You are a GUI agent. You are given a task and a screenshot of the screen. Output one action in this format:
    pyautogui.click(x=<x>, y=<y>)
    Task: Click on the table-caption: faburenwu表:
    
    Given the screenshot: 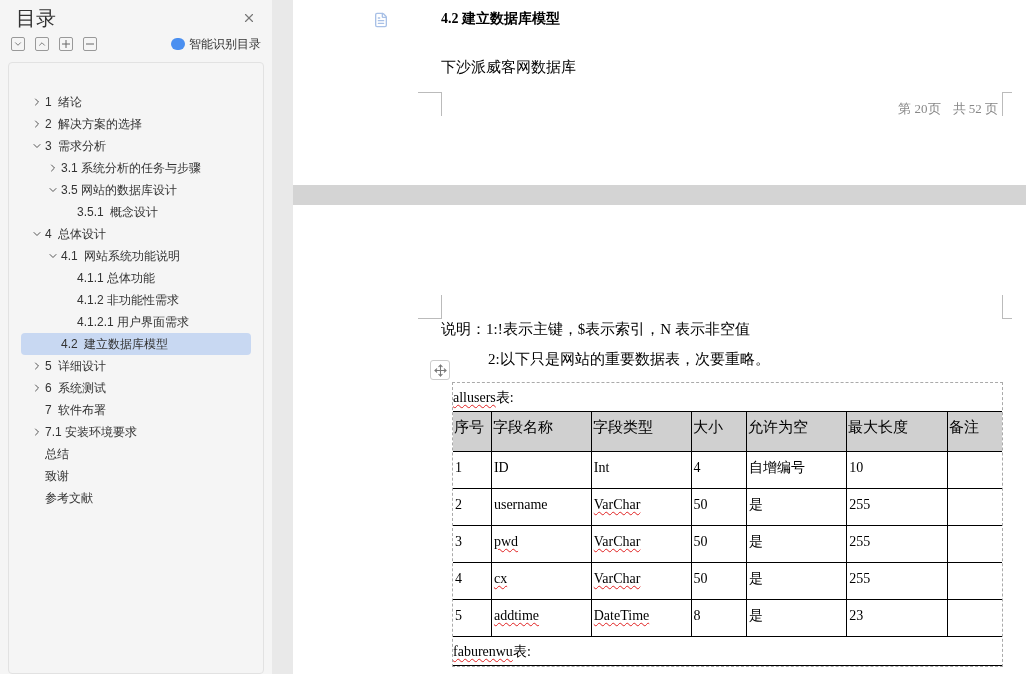 What is the action you would take?
    pyautogui.click(x=727, y=651)
    